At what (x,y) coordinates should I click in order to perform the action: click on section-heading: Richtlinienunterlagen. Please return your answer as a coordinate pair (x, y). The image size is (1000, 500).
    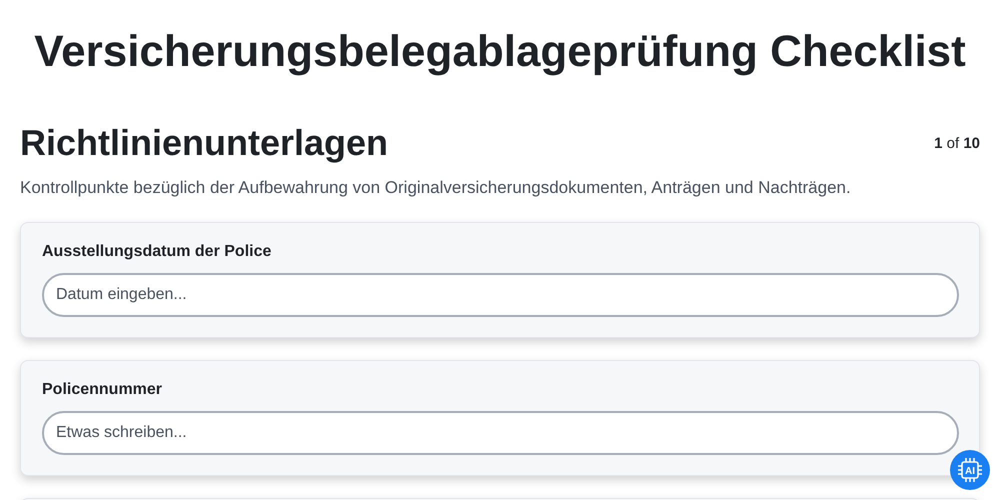
    Looking at the image, I should click on (204, 143).